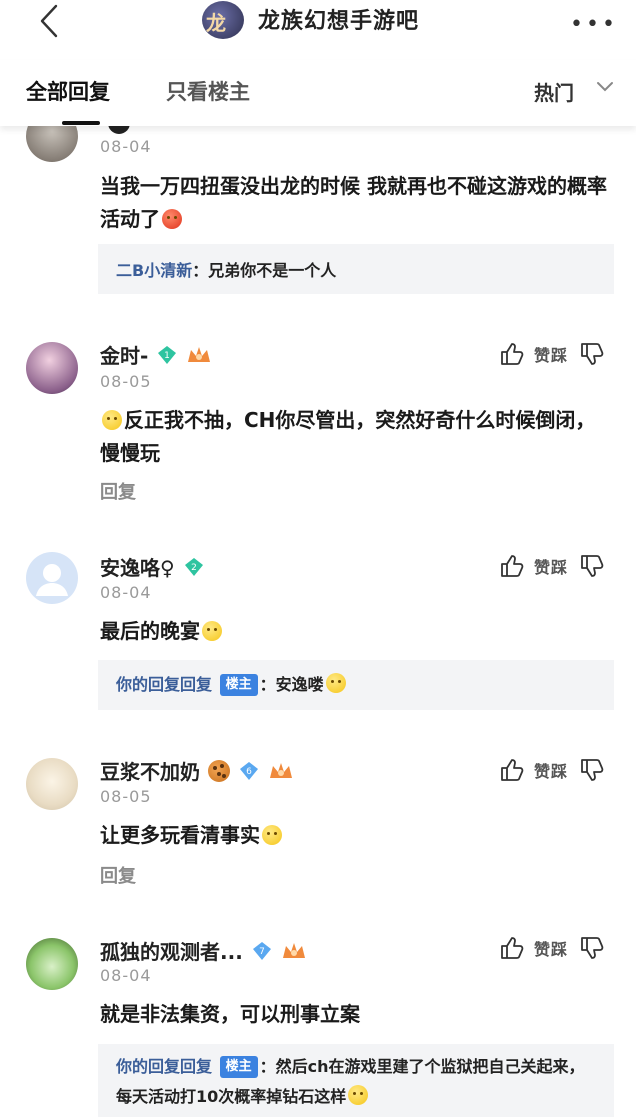 The width and height of the screenshot is (636, 1117). Describe the element at coordinates (348, 436) in the screenshot. I see `comment-text: 反正我不抽，CH你尽管出，突然好奇什么时候倒闭，慢慢玩` at that location.